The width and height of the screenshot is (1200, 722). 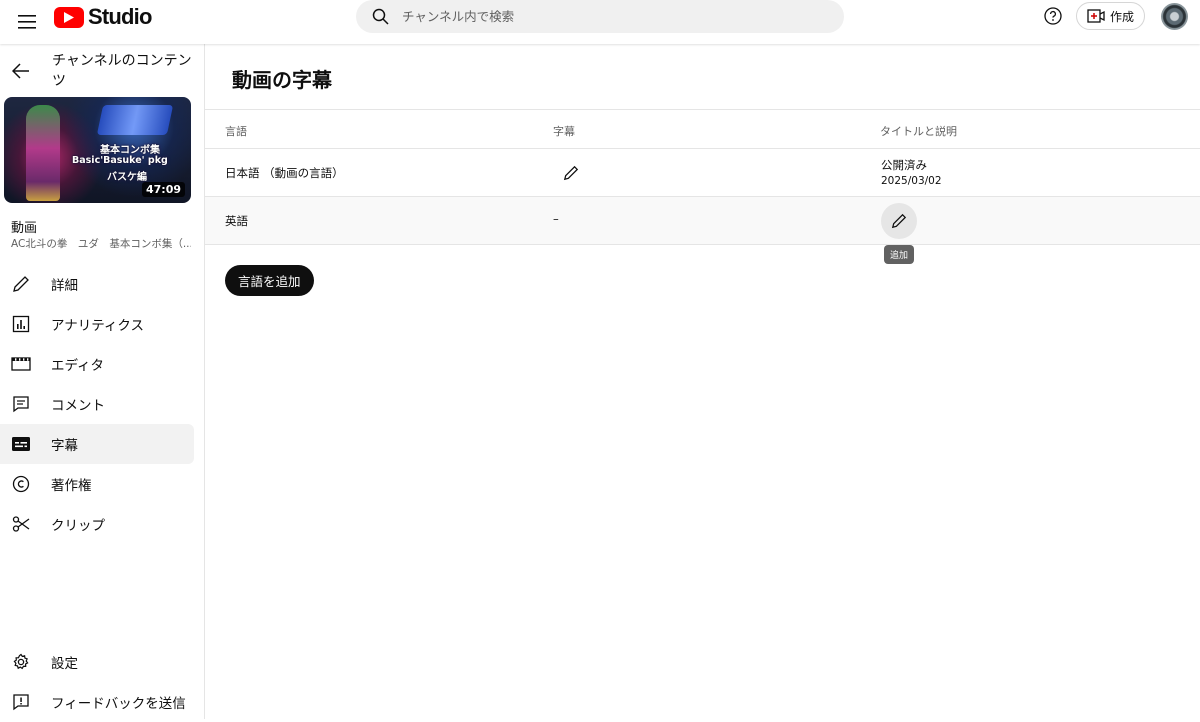 What do you see at coordinates (918, 131) in the screenshot?
I see `column-header-title-description: タイトルと説明` at bounding box center [918, 131].